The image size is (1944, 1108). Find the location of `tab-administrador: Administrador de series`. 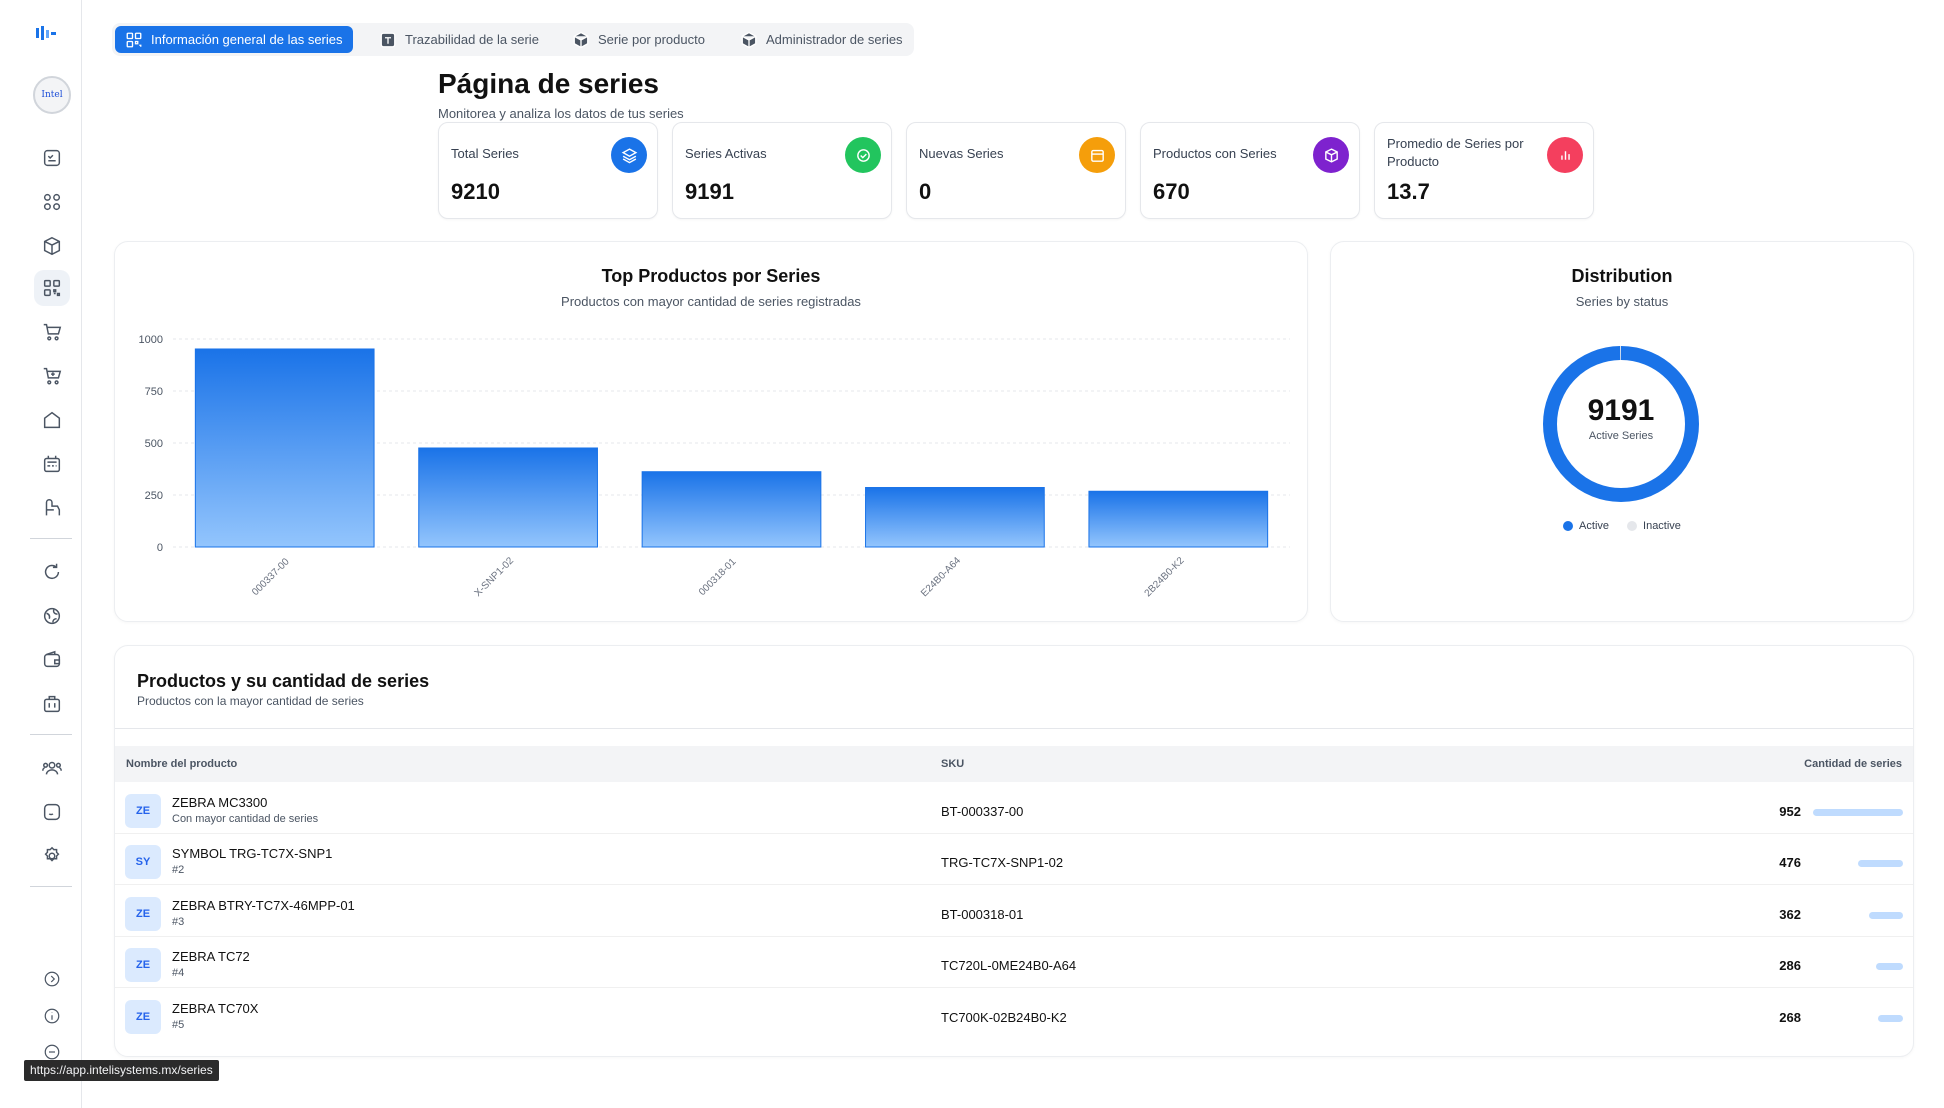

tab-administrador: Administrador de series is located at coordinates (821, 39).